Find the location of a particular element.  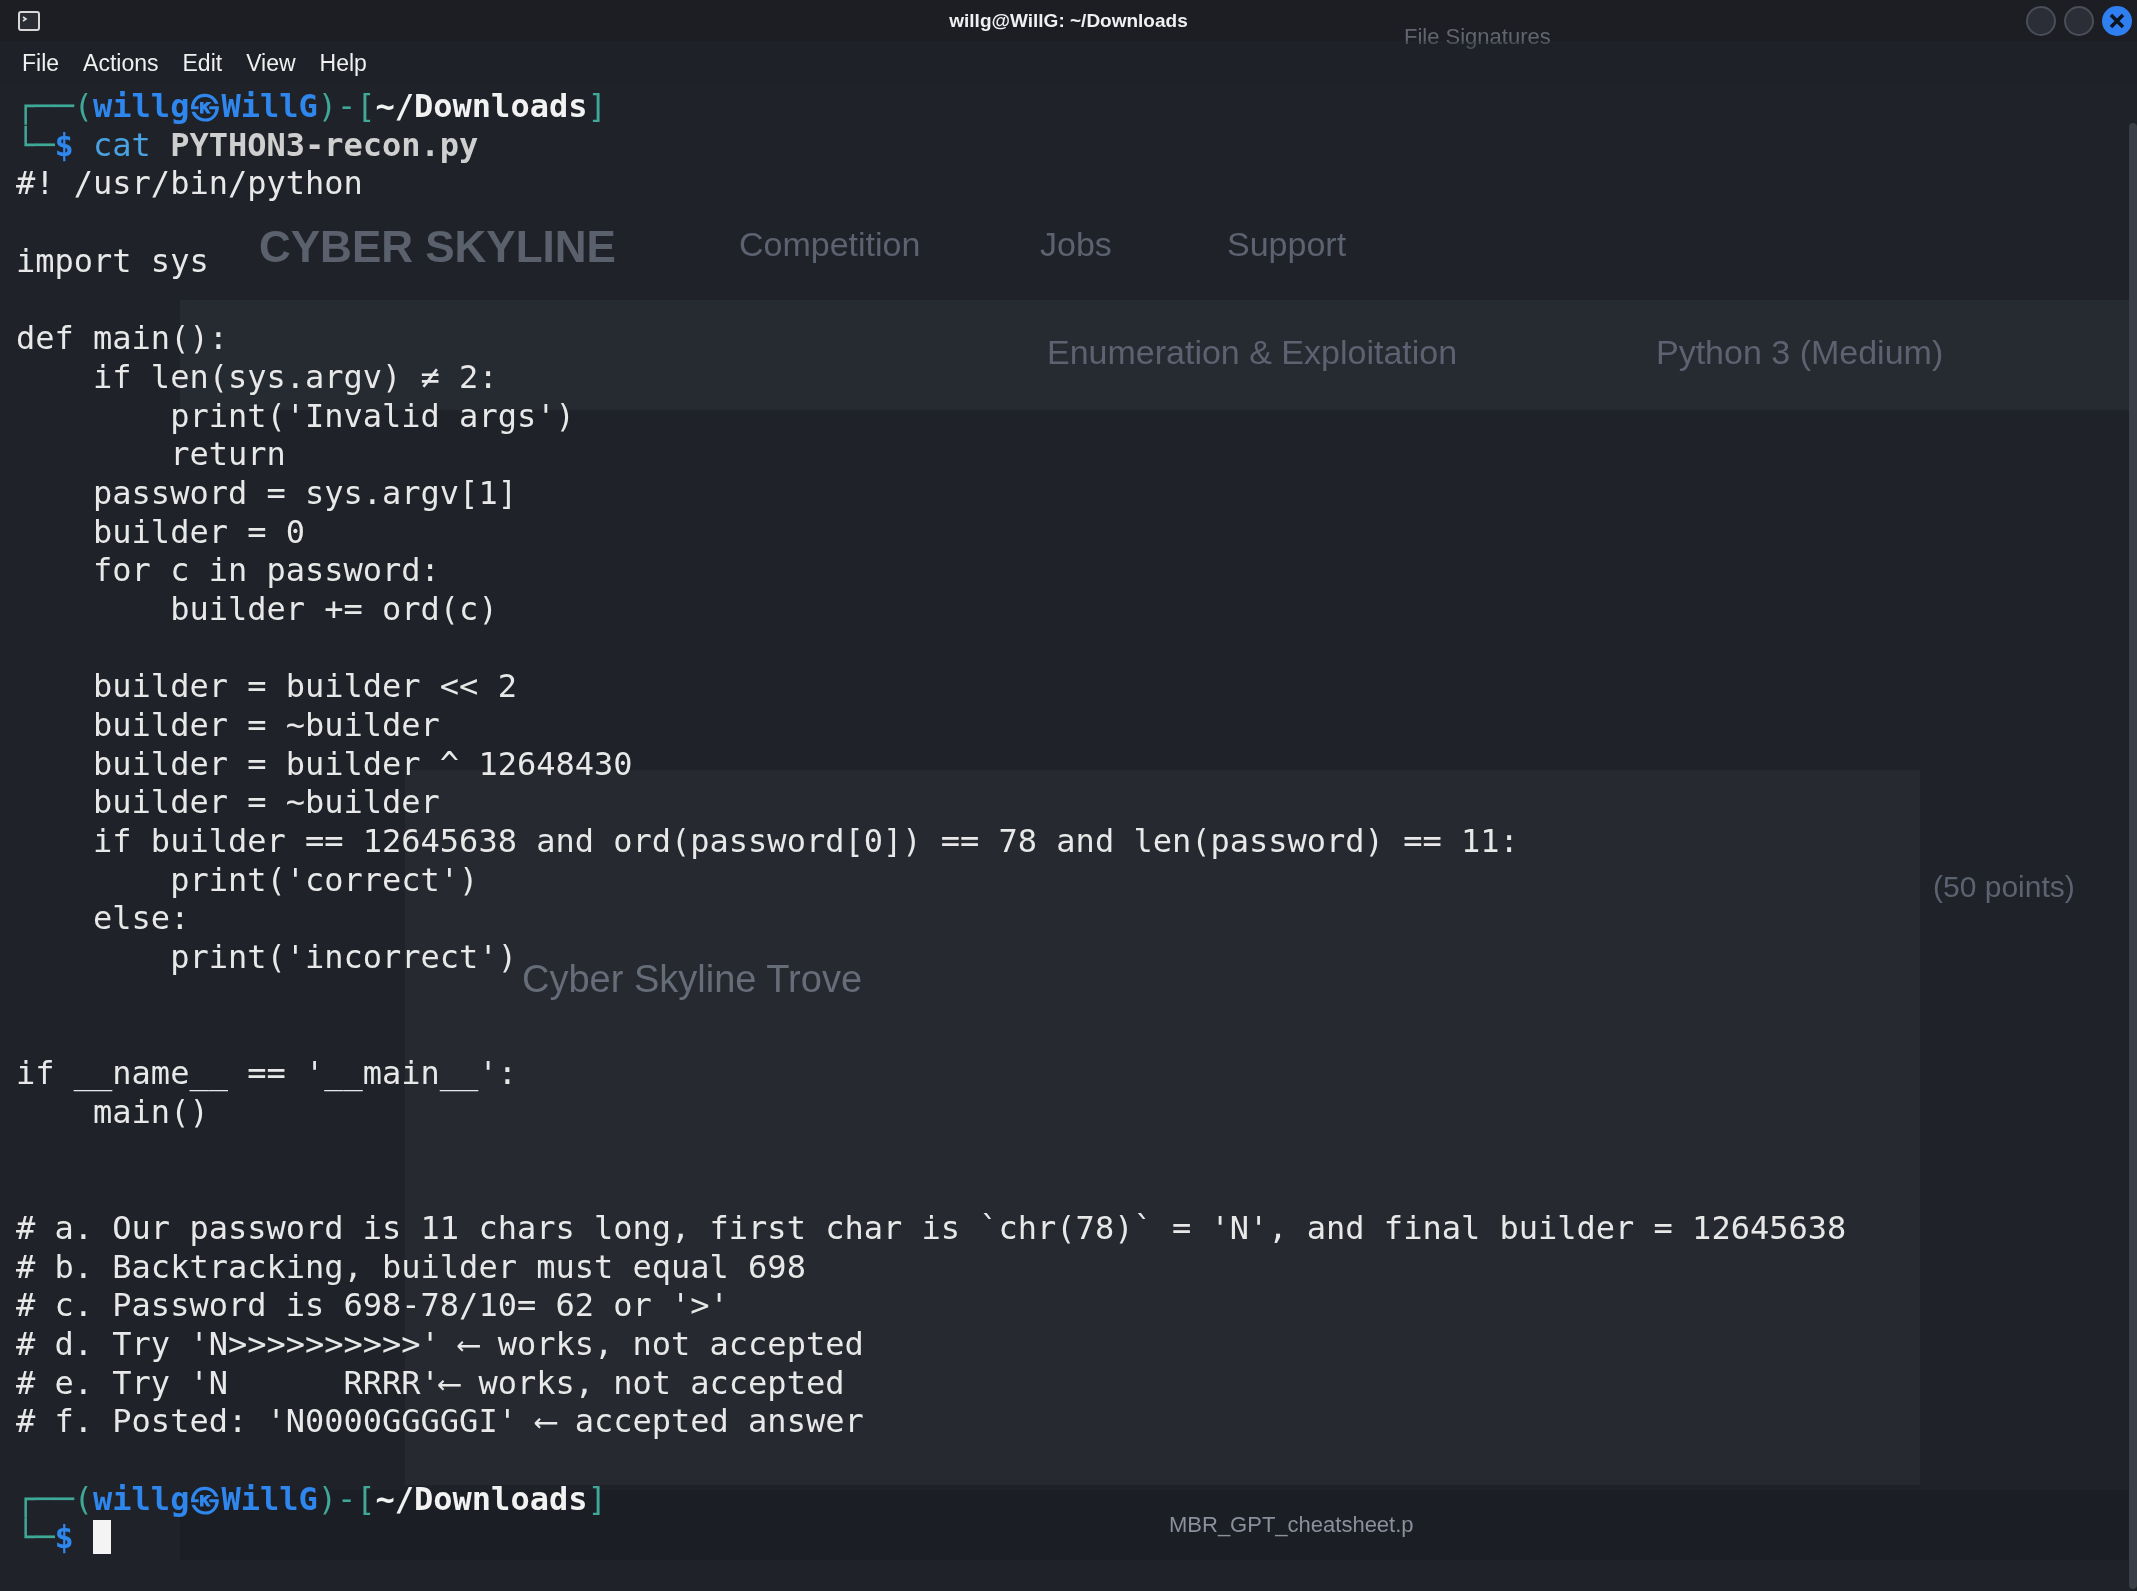

code-line: # c. Password is 698-78/10= 62 or '>' is located at coordinates (372, 1305).